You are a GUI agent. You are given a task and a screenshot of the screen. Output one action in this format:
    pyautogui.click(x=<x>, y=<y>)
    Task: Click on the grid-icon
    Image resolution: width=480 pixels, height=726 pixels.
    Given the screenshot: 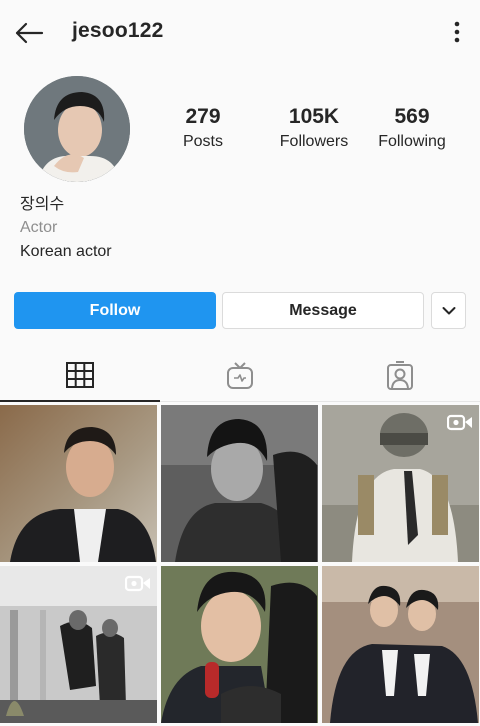 What is the action you would take?
    pyautogui.click(x=80, y=375)
    